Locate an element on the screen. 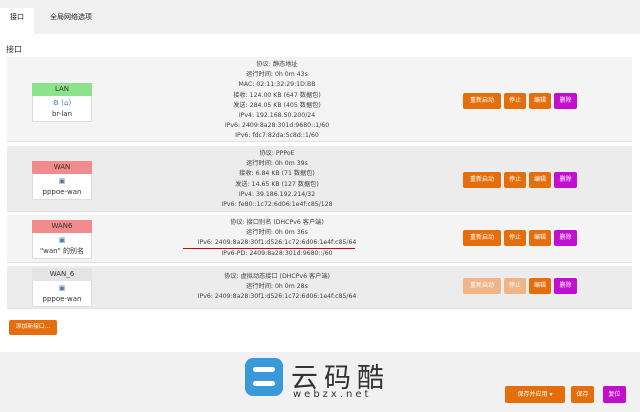 The height and width of the screenshot is (412, 640). row-actions-lan: 重新启动 停止 编辑 删除 is located at coordinates (520, 101).